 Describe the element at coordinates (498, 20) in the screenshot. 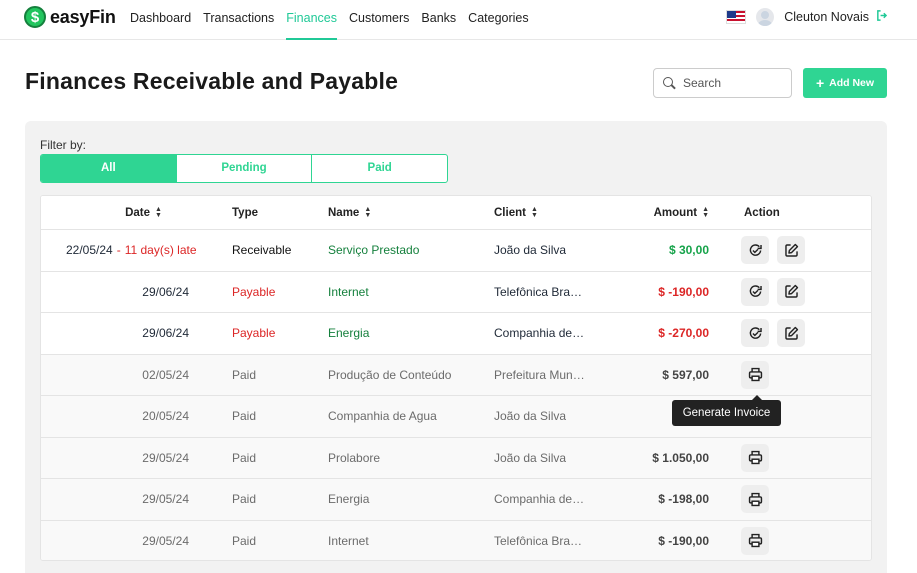

I see `nav-categories: Categories` at that location.